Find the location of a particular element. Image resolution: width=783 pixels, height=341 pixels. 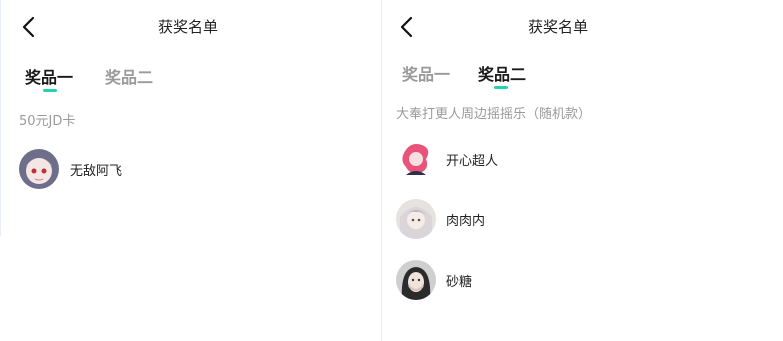

winner-row: 肉肉内 is located at coordinates (521, 219).